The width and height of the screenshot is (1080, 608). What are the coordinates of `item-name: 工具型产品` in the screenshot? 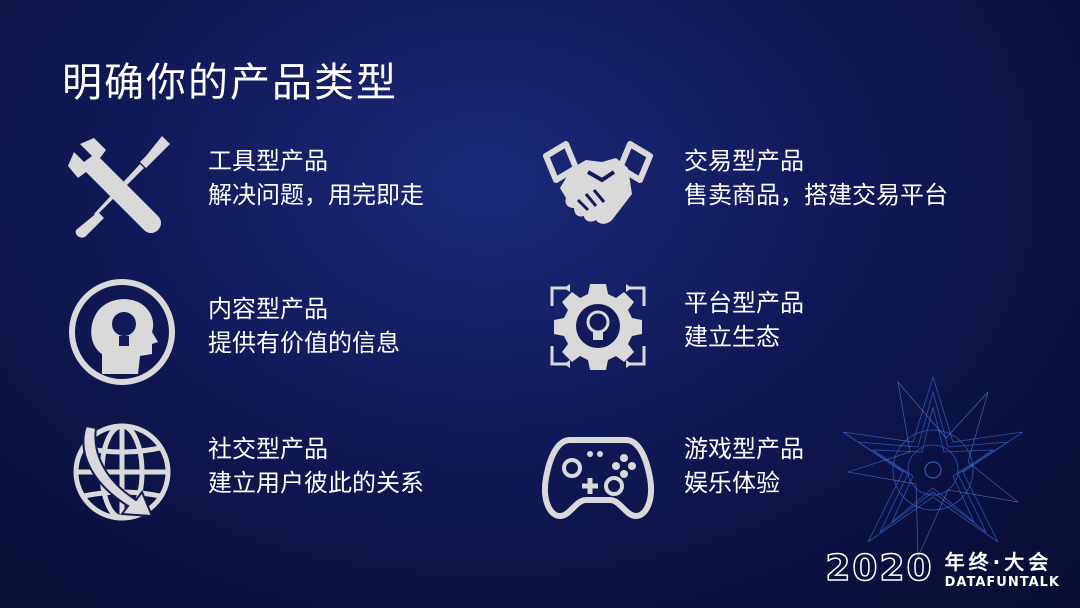 It's located at (268, 161).